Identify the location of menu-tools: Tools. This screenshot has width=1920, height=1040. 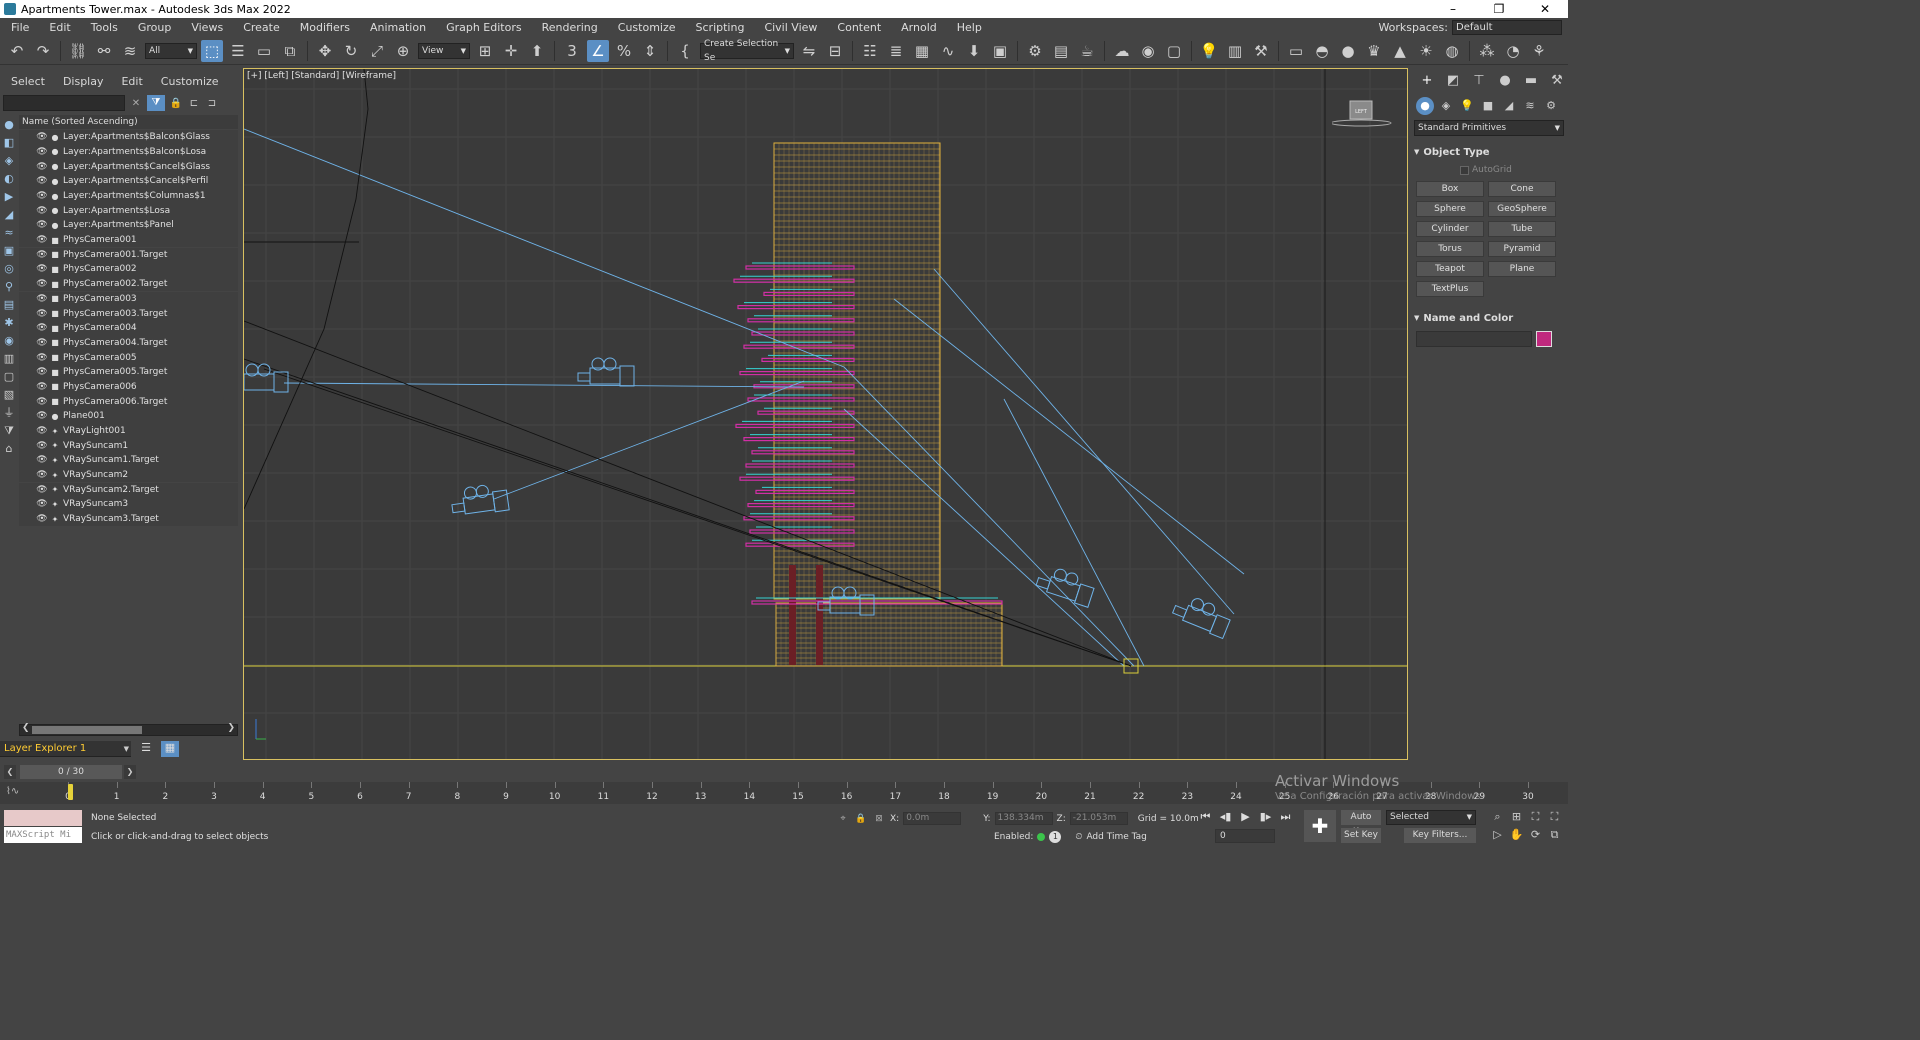
(103, 27).